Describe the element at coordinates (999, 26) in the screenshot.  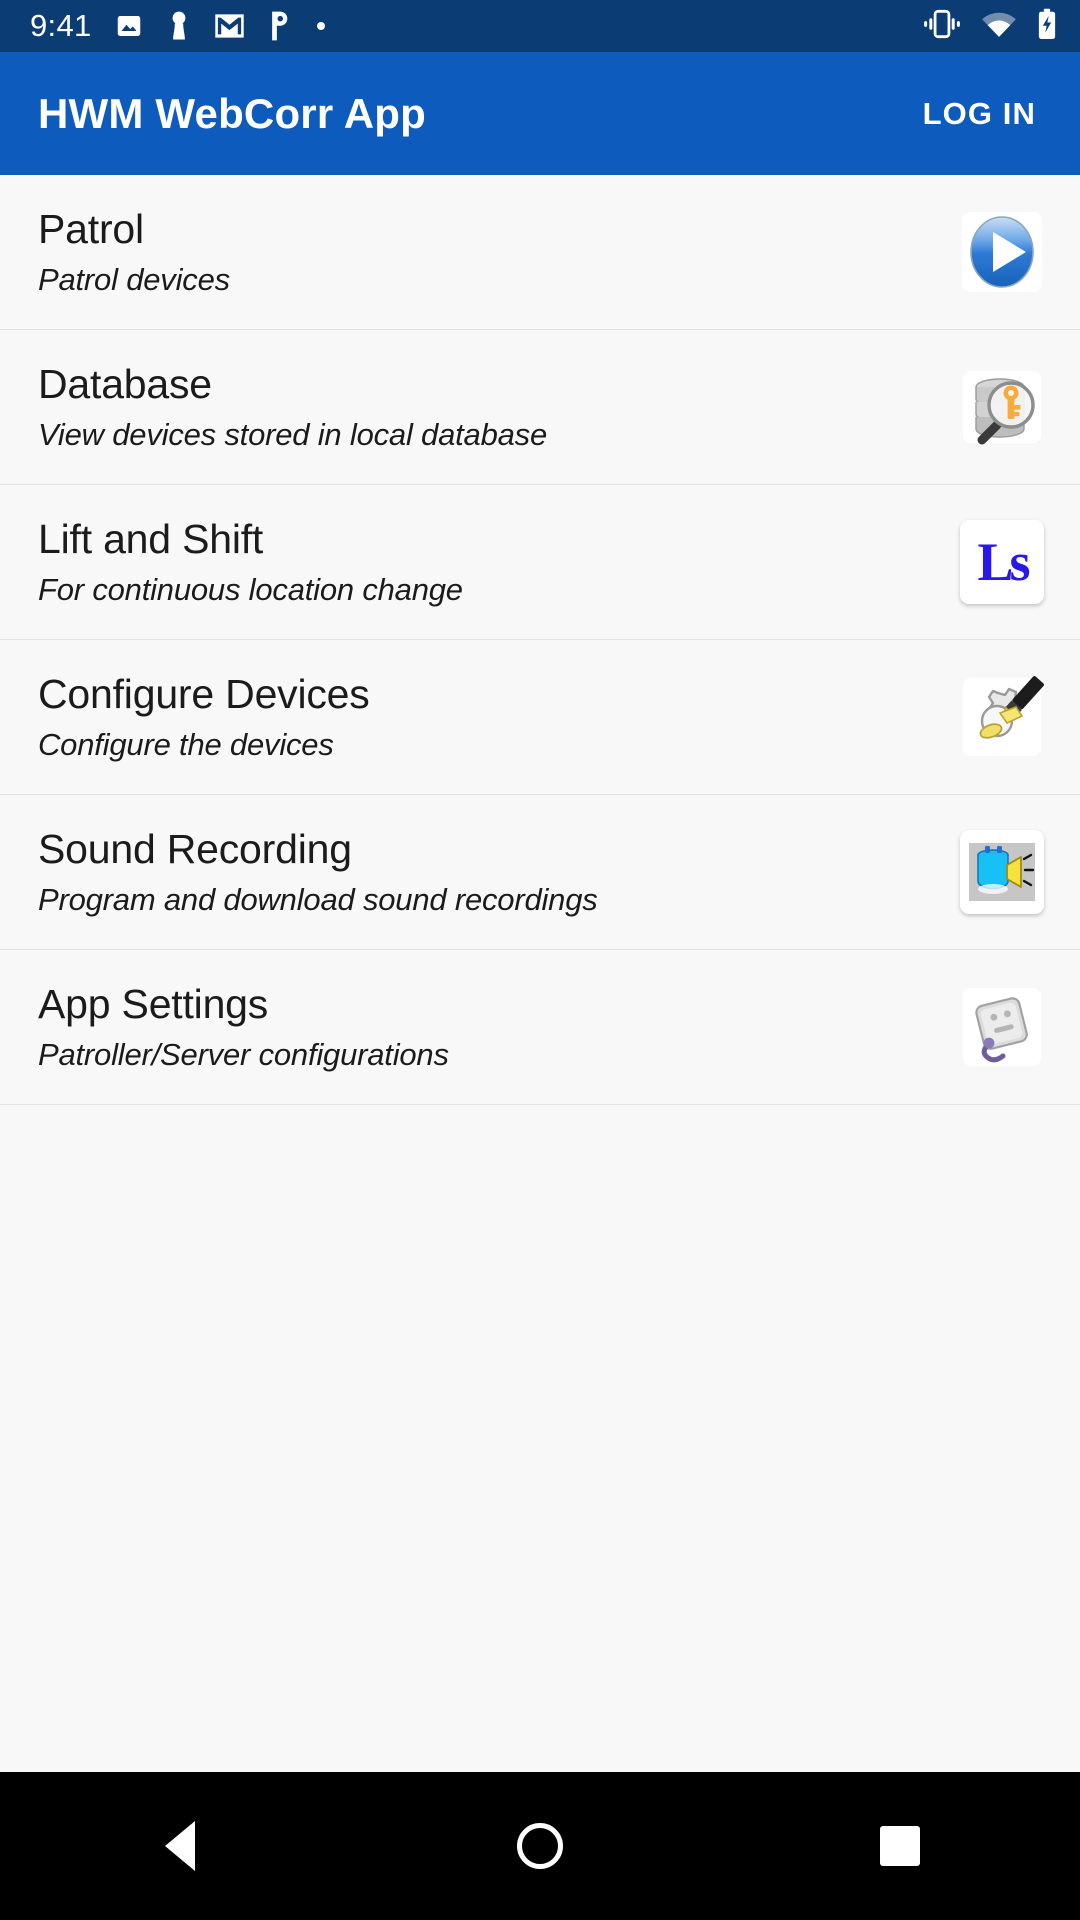
I see `wifi-icon` at that location.